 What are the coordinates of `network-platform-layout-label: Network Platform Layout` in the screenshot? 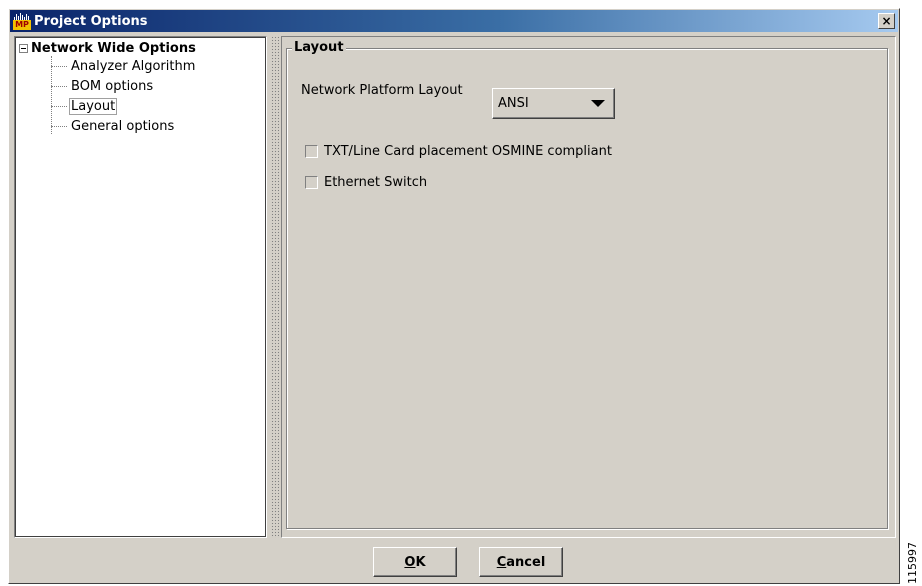 It's located at (382, 90).